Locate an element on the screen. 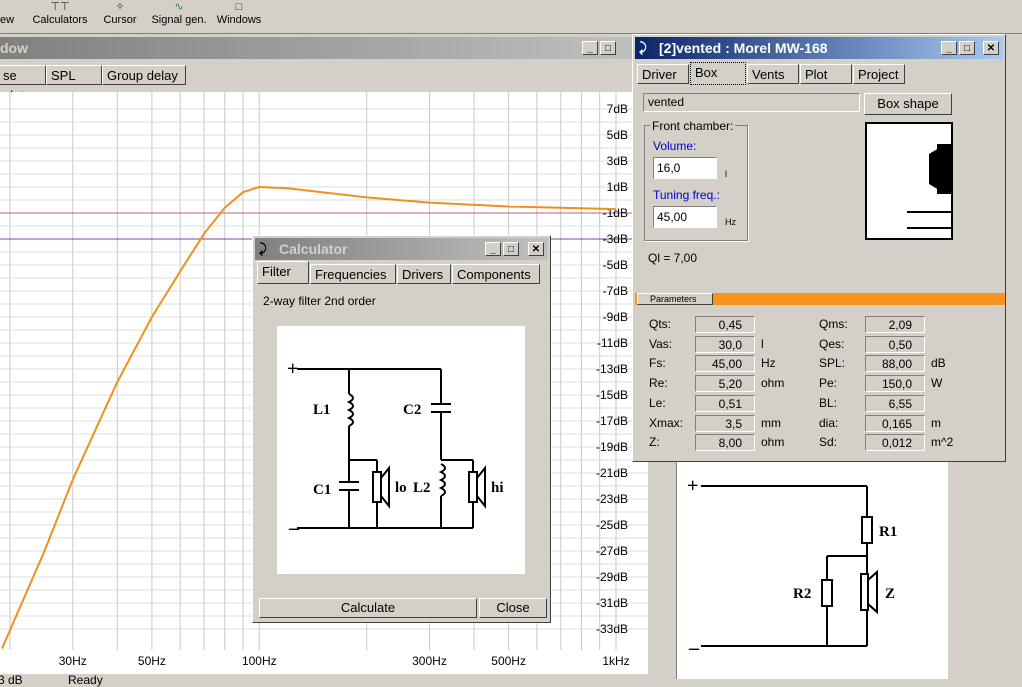  left-param-name: Qts: is located at coordinates (660, 324).